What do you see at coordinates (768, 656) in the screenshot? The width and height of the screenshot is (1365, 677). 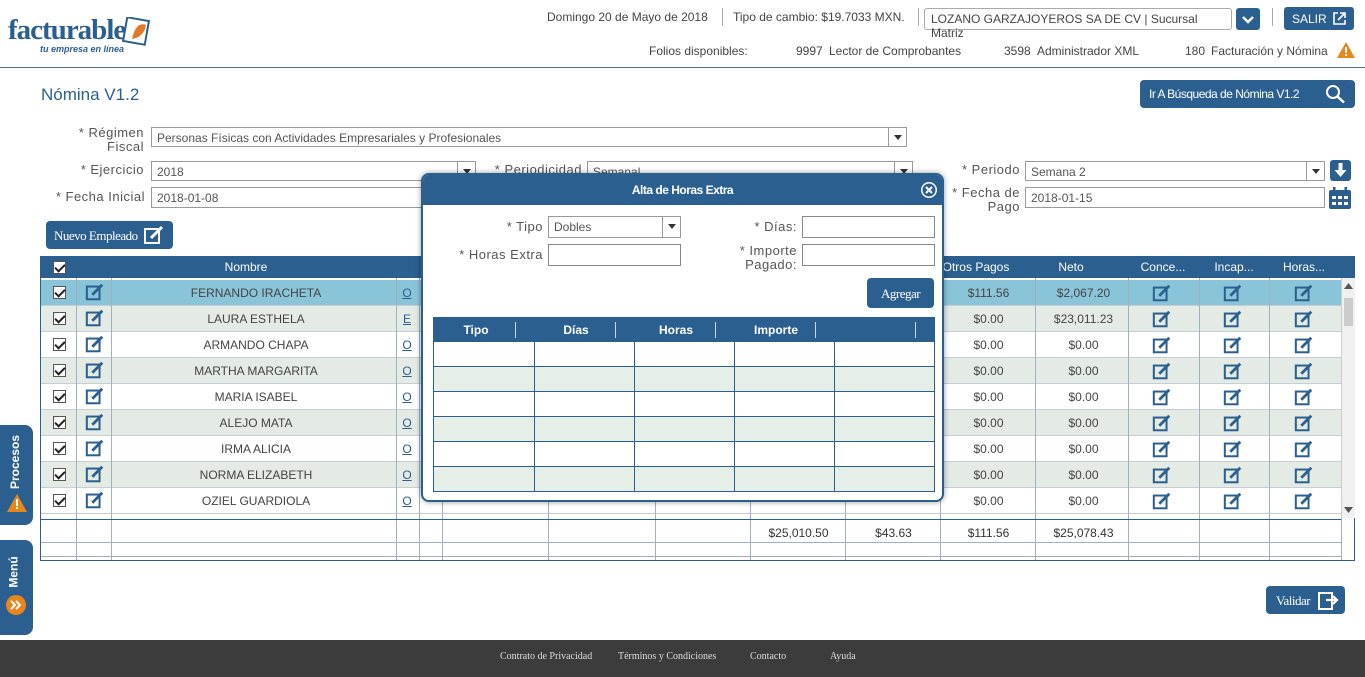 I see `contact-link: Contacto` at bounding box center [768, 656].